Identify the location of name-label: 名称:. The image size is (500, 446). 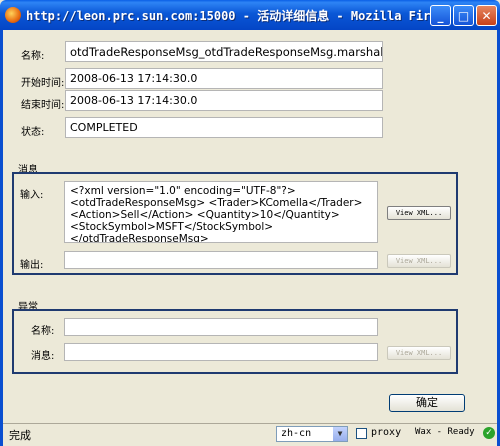
(33, 56).